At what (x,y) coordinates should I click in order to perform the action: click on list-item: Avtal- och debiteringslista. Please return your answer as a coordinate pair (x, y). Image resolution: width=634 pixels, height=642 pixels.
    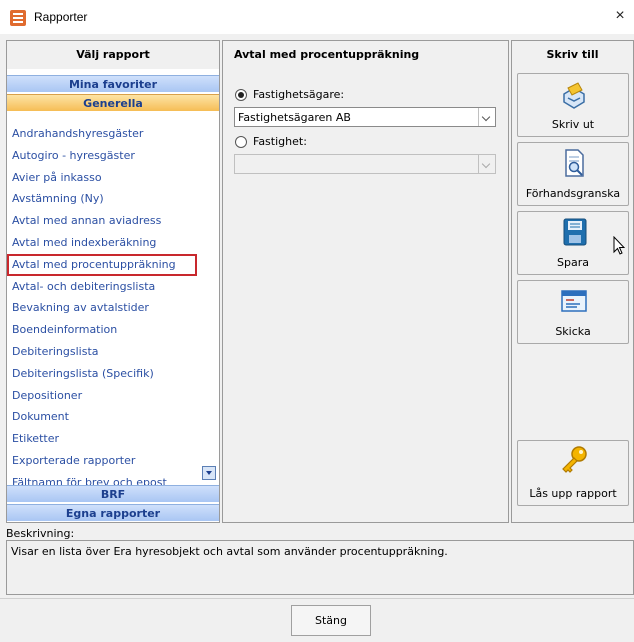
    Looking at the image, I should click on (113, 287).